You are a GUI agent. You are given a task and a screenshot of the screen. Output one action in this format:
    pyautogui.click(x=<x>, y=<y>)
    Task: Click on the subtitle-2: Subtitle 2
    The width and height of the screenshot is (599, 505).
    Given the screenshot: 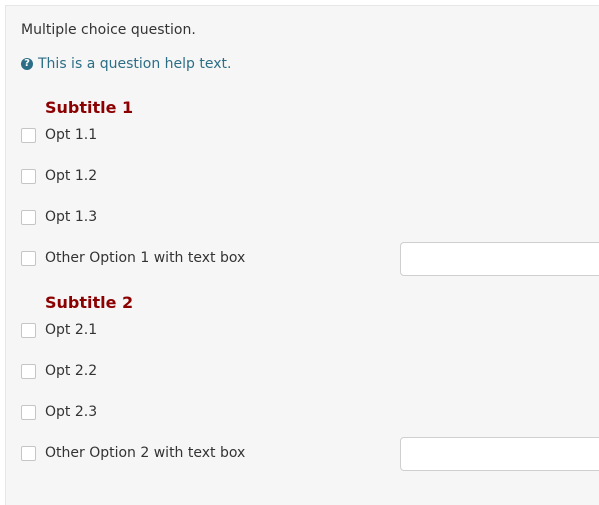 What is the action you would take?
    pyautogui.click(x=89, y=302)
    